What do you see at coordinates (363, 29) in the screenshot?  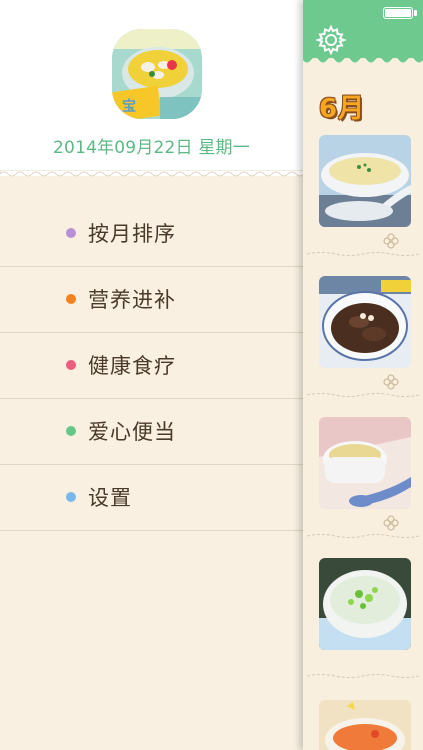 I see `panel-header` at bounding box center [363, 29].